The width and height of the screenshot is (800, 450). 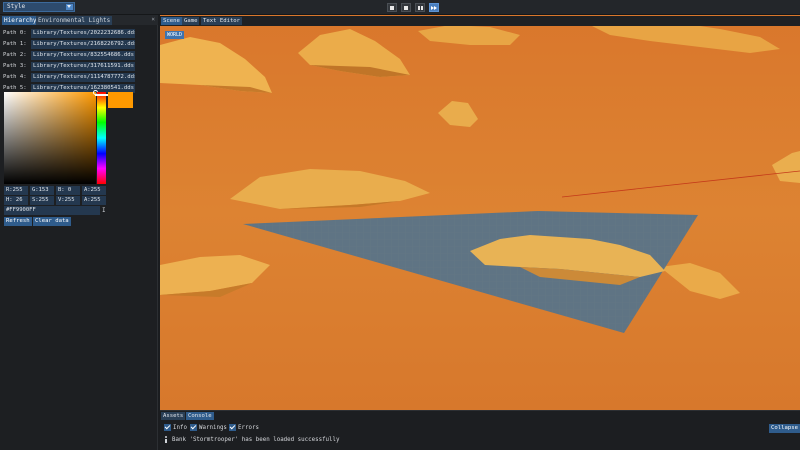 I want to click on filter-label: Errors, so click(x=248, y=428).